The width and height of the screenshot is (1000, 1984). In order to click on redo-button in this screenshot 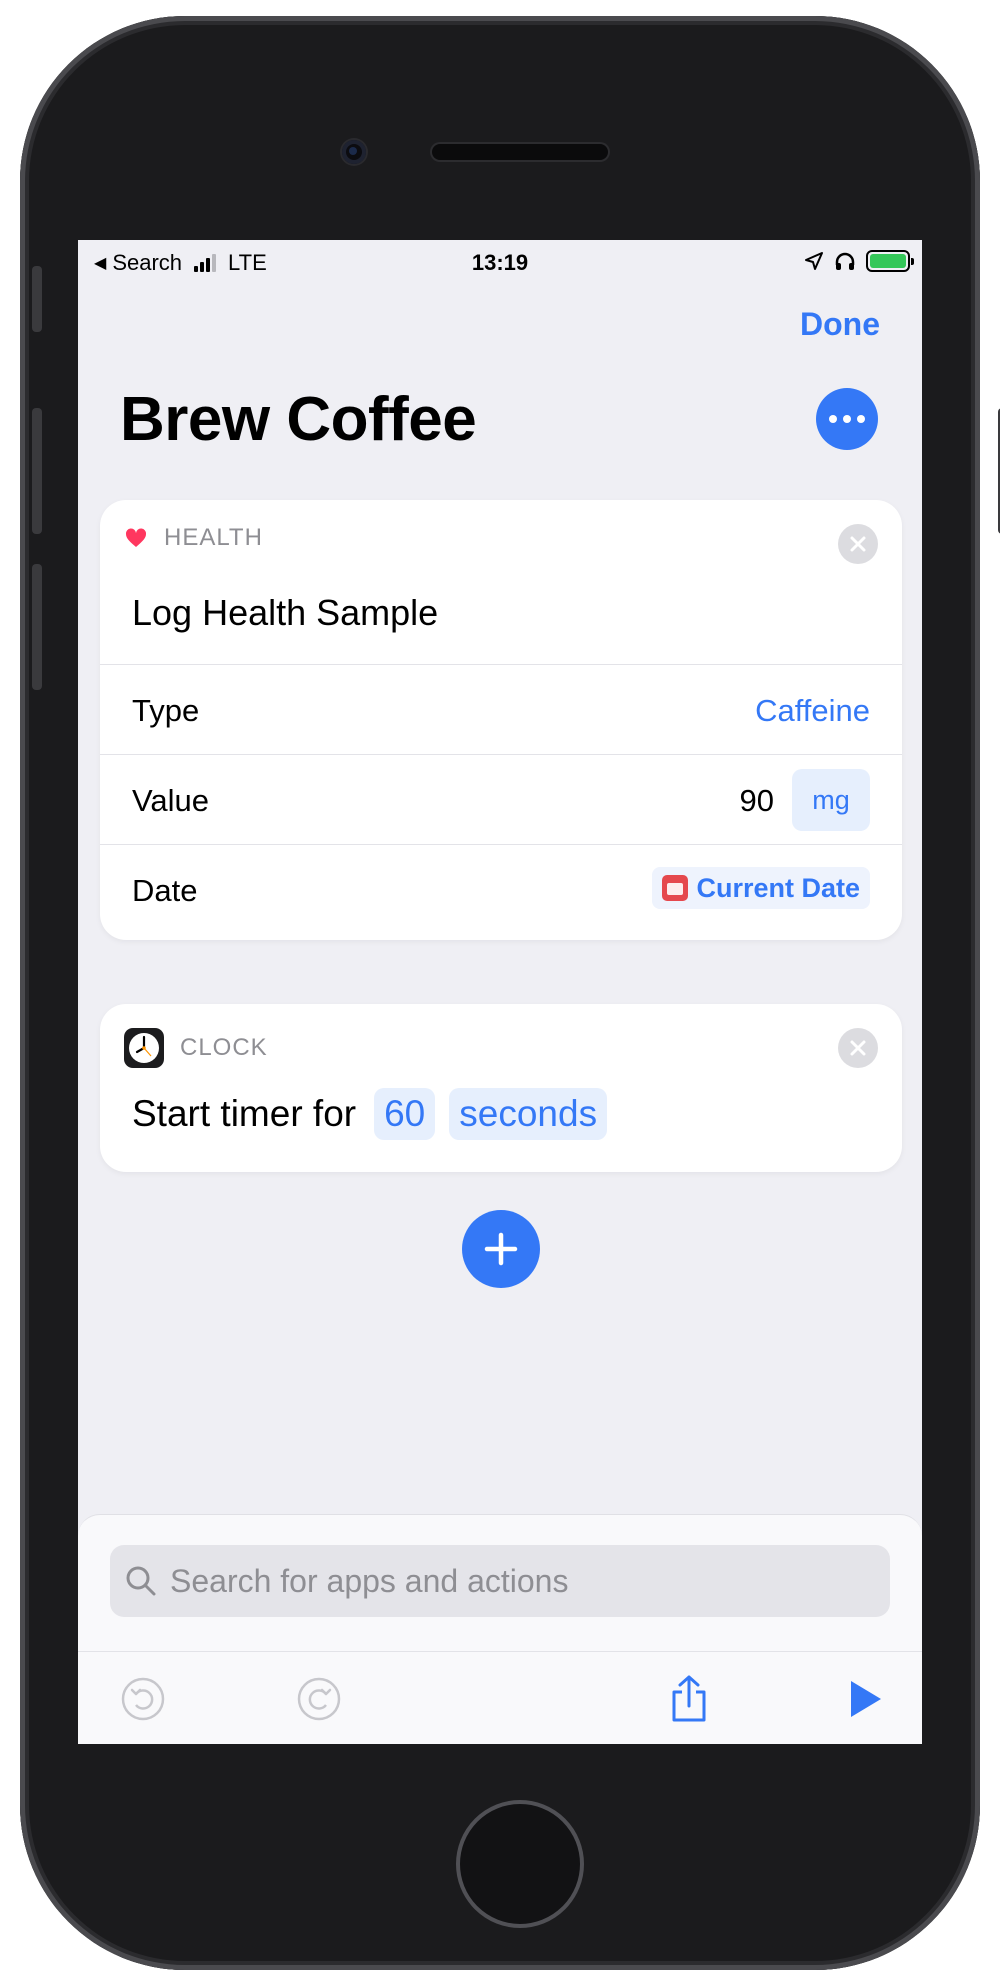, I will do `click(319, 1699)`.